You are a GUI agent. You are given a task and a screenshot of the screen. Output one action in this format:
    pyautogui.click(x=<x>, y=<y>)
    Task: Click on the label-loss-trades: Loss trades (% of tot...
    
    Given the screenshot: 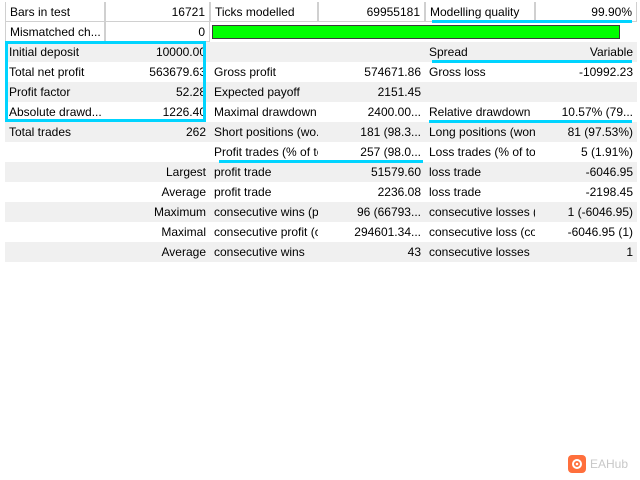 What is the action you would take?
    pyautogui.click(x=482, y=152)
    